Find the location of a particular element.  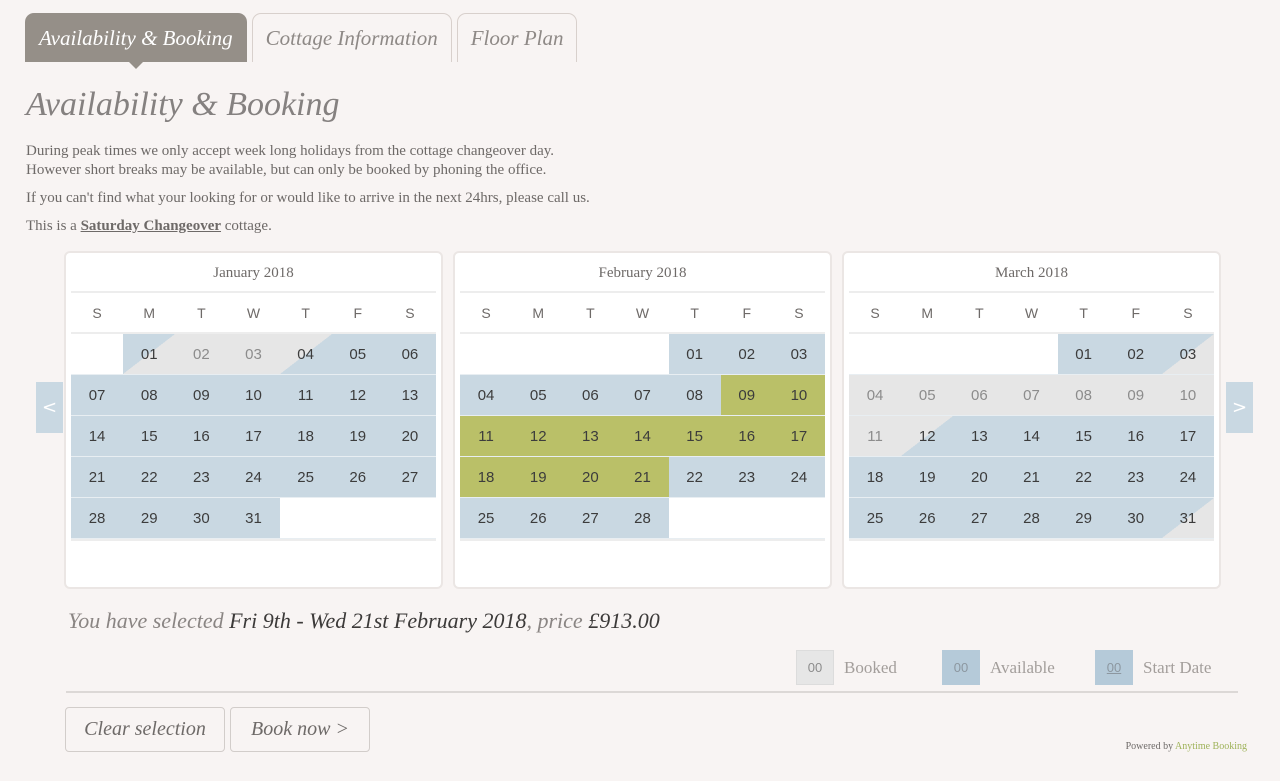

empty-day-cell is located at coordinates (538, 354).